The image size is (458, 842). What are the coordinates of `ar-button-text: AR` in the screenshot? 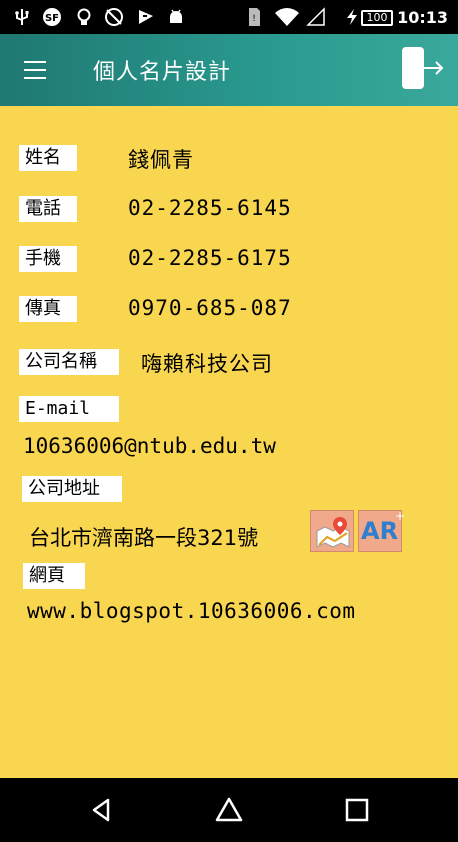 It's located at (380, 531).